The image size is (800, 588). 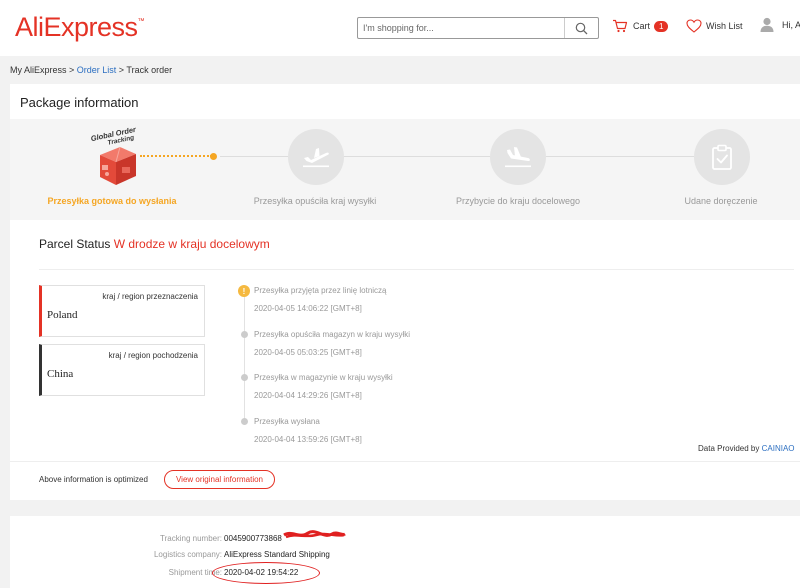 I want to click on heart-icon, so click(x=694, y=26).